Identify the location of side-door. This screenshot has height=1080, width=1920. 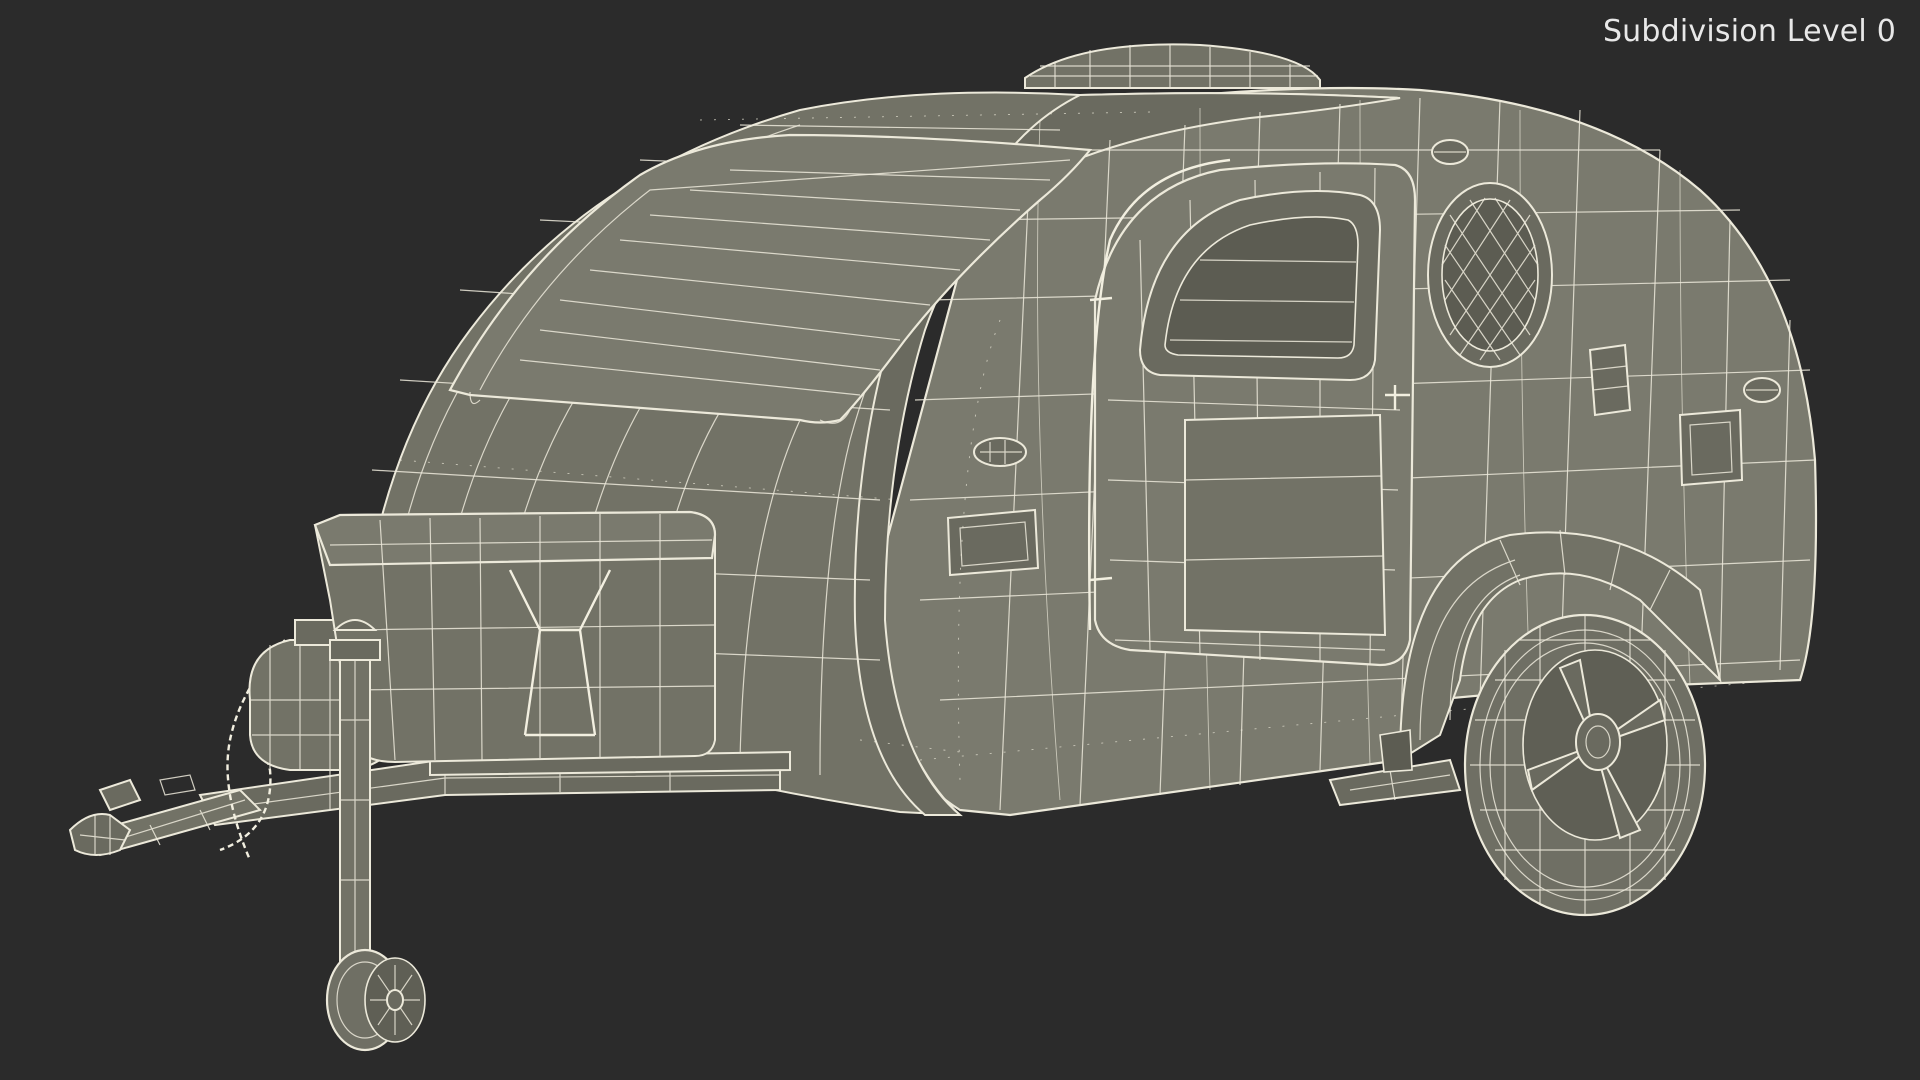
(1252, 412).